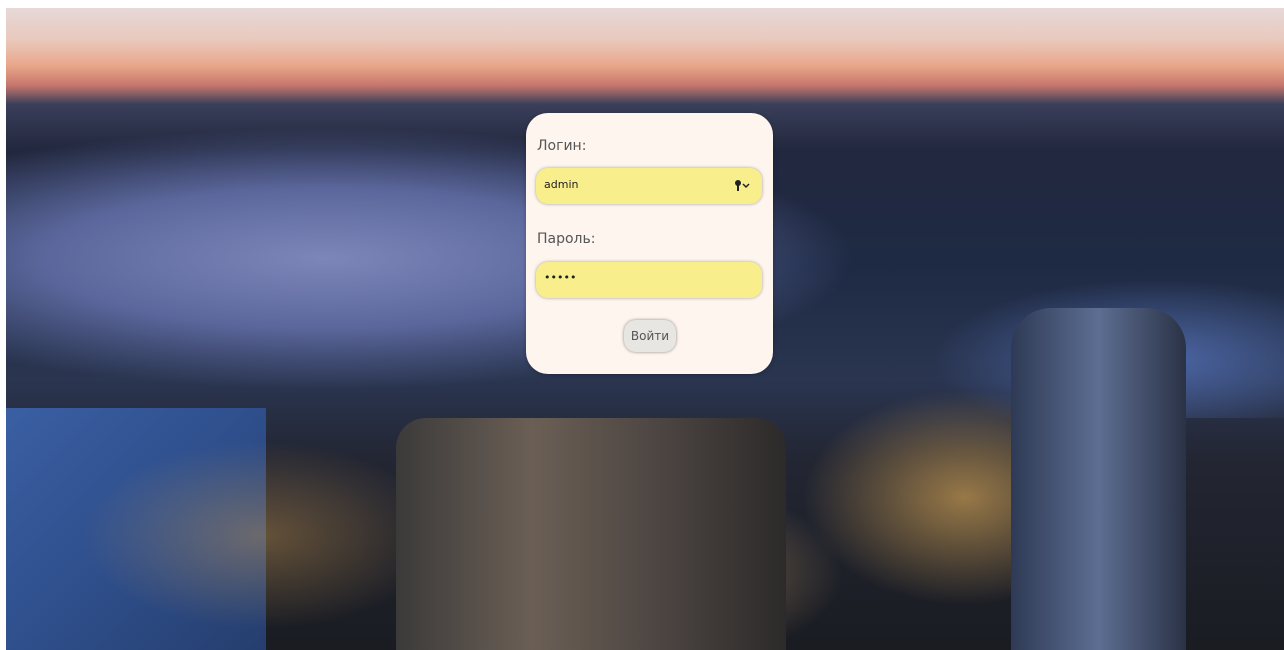 This screenshot has height=650, width=1284. I want to click on password-value: •••••, so click(560, 277).